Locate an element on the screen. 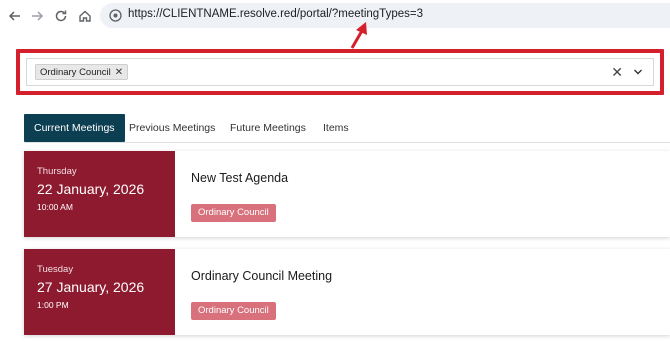 This screenshot has height=342, width=670. home-button is located at coordinates (85, 16).